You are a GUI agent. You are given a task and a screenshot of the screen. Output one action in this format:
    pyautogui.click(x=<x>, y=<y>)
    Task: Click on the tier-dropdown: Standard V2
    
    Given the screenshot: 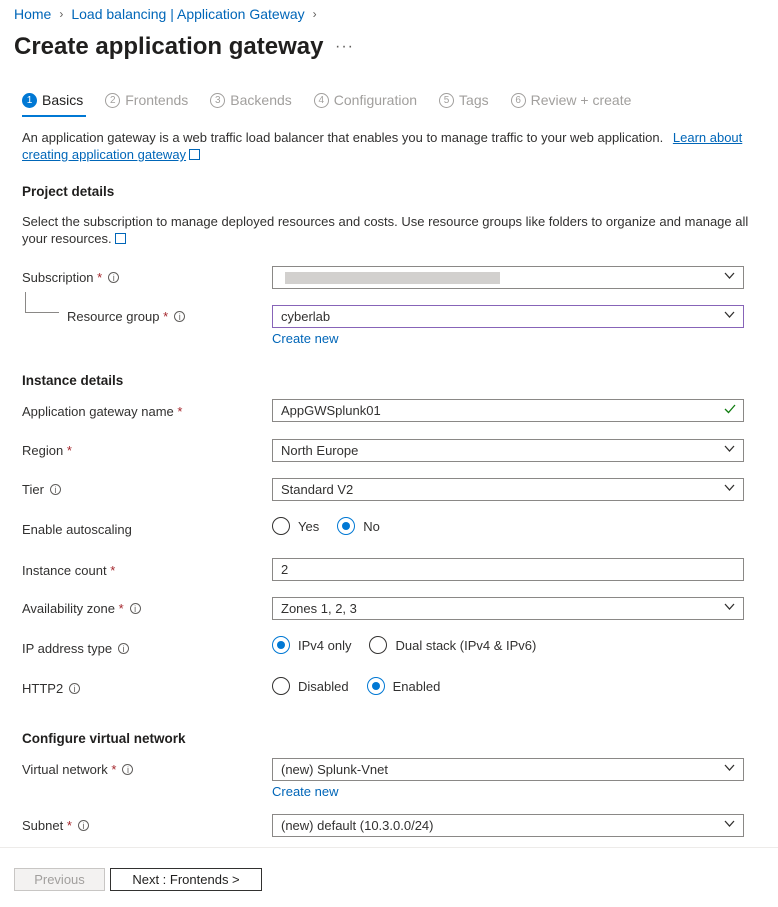 What is the action you would take?
    pyautogui.click(x=508, y=489)
    